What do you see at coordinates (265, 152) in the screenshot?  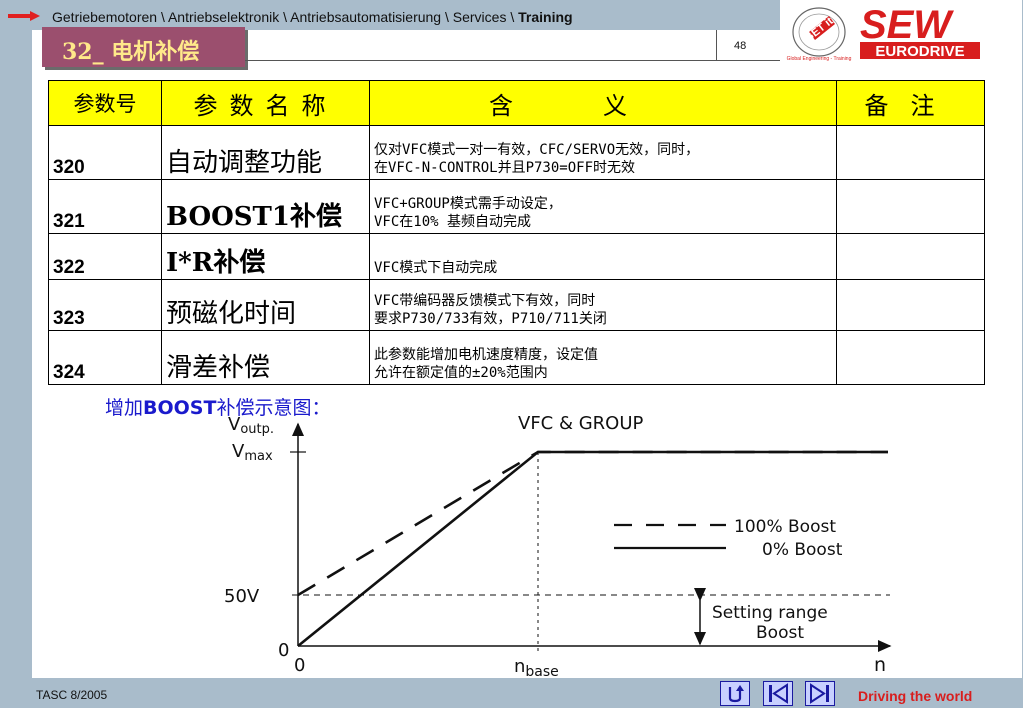 I see `param-name: 自动调整功能` at bounding box center [265, 152].